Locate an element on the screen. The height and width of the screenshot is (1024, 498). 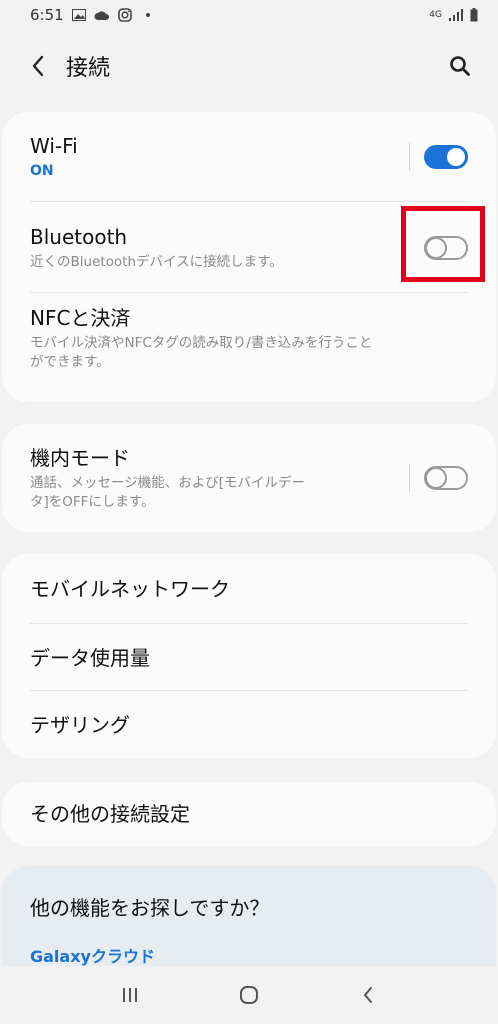
status-time: 6:51 is located at coordinates (47, 15).